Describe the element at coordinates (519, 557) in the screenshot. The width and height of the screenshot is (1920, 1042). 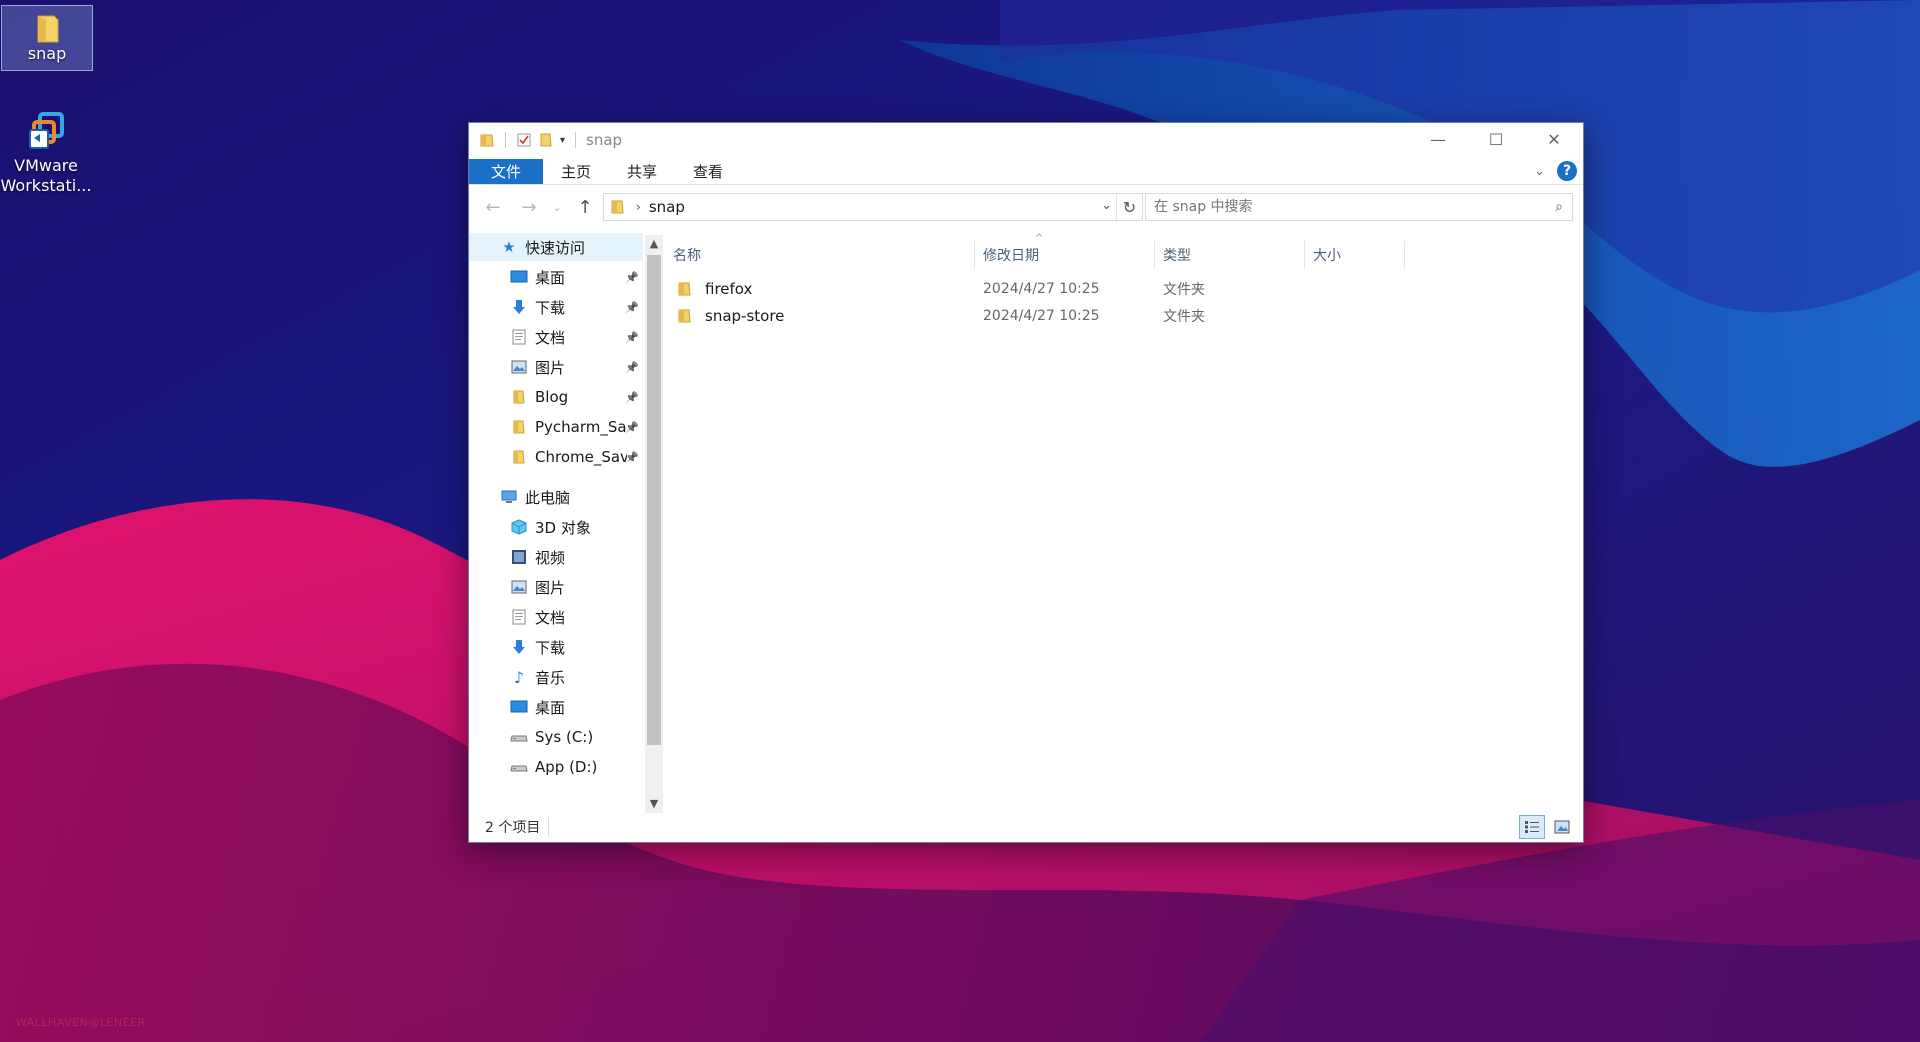
I see `video-icon` at that location.